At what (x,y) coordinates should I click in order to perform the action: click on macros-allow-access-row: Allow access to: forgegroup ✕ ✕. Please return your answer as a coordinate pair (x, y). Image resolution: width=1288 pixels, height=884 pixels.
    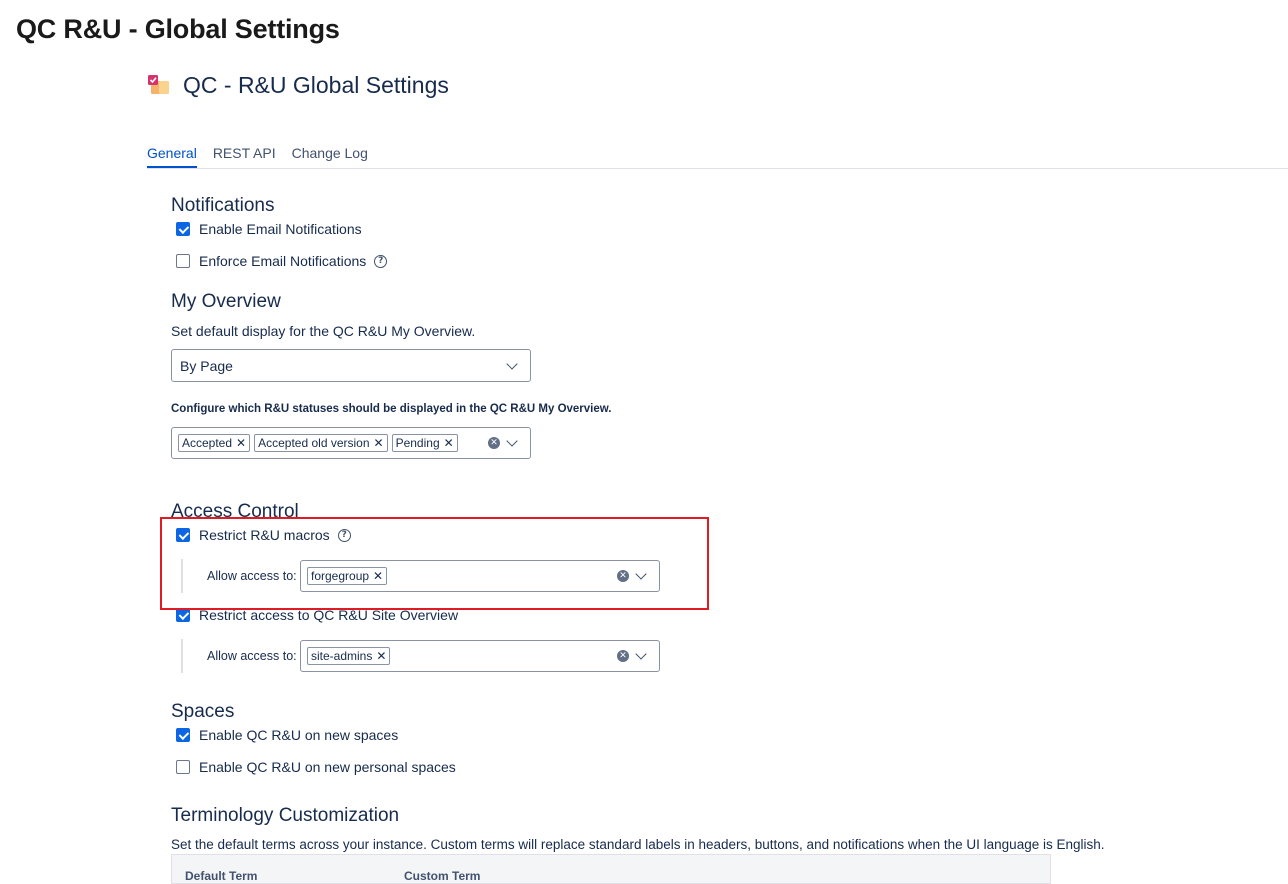
    Looking at the image, I should click on (420, 576).